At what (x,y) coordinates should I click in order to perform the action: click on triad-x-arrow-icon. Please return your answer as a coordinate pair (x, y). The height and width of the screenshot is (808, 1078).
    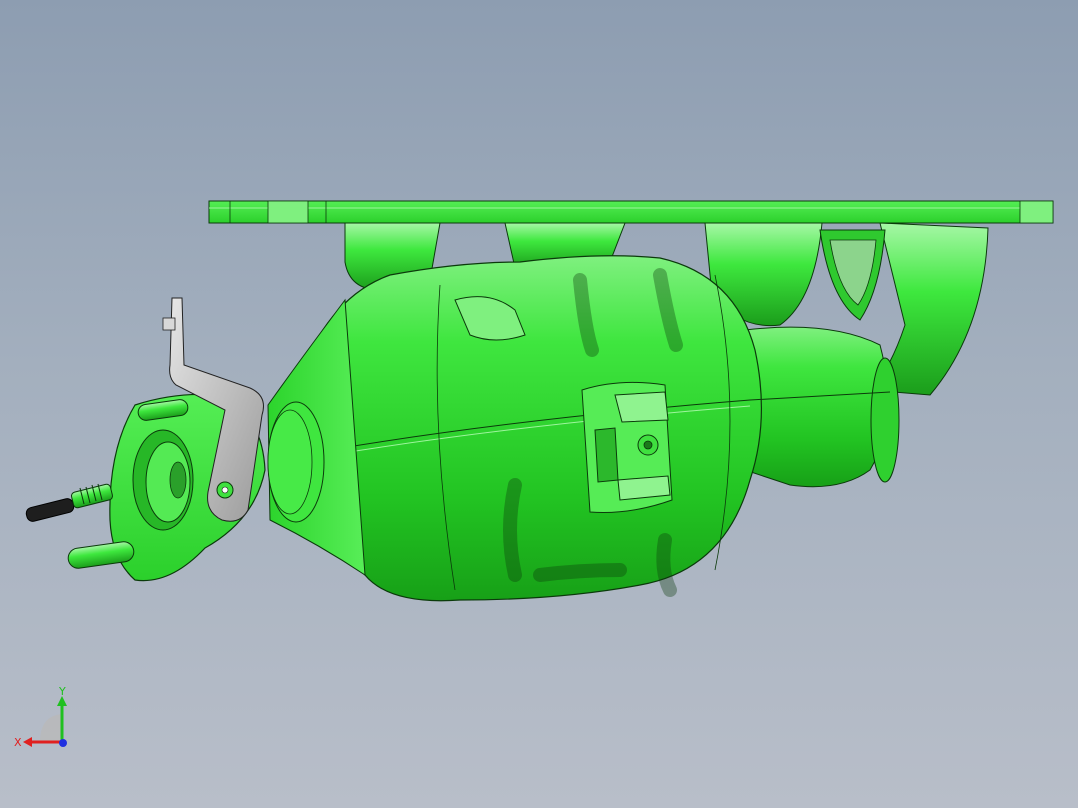
    Looking at the image, I should click on (27, 742).